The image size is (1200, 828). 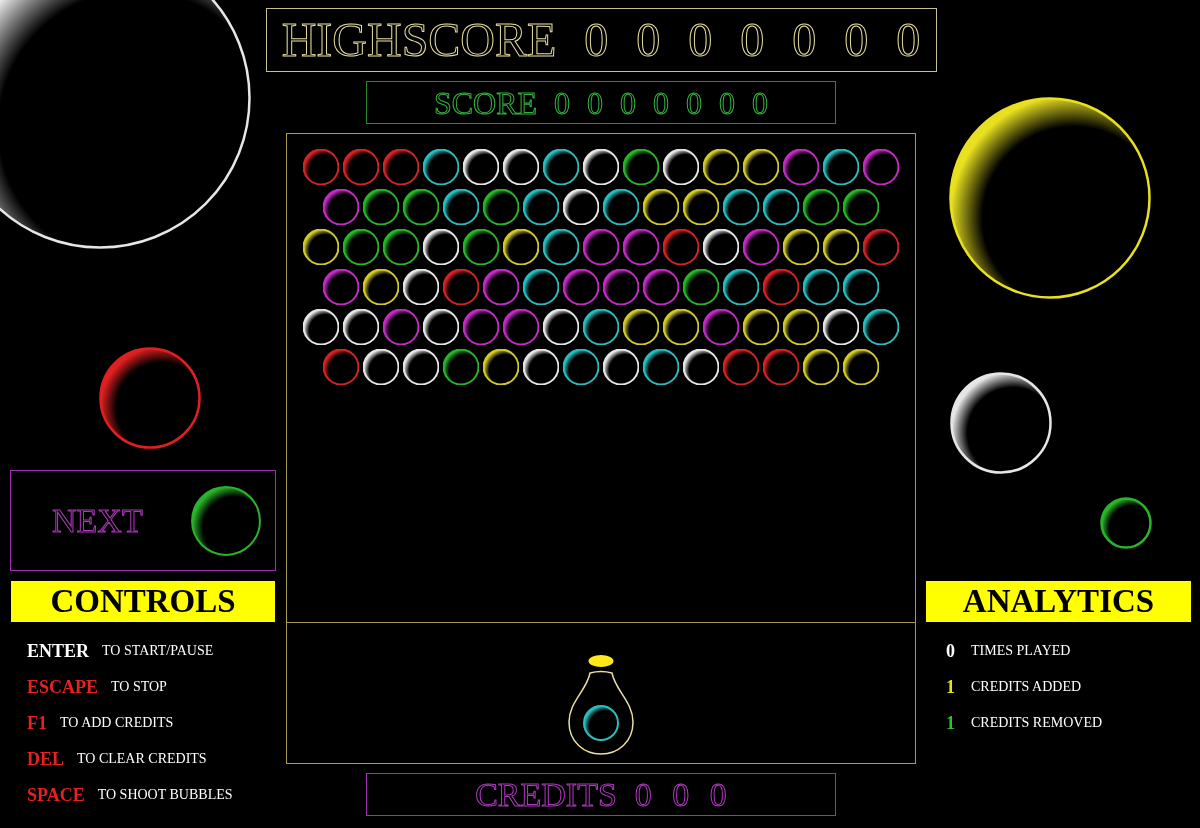 I want to click on credits-value: 0 0 0, so click(x=680, y=794).